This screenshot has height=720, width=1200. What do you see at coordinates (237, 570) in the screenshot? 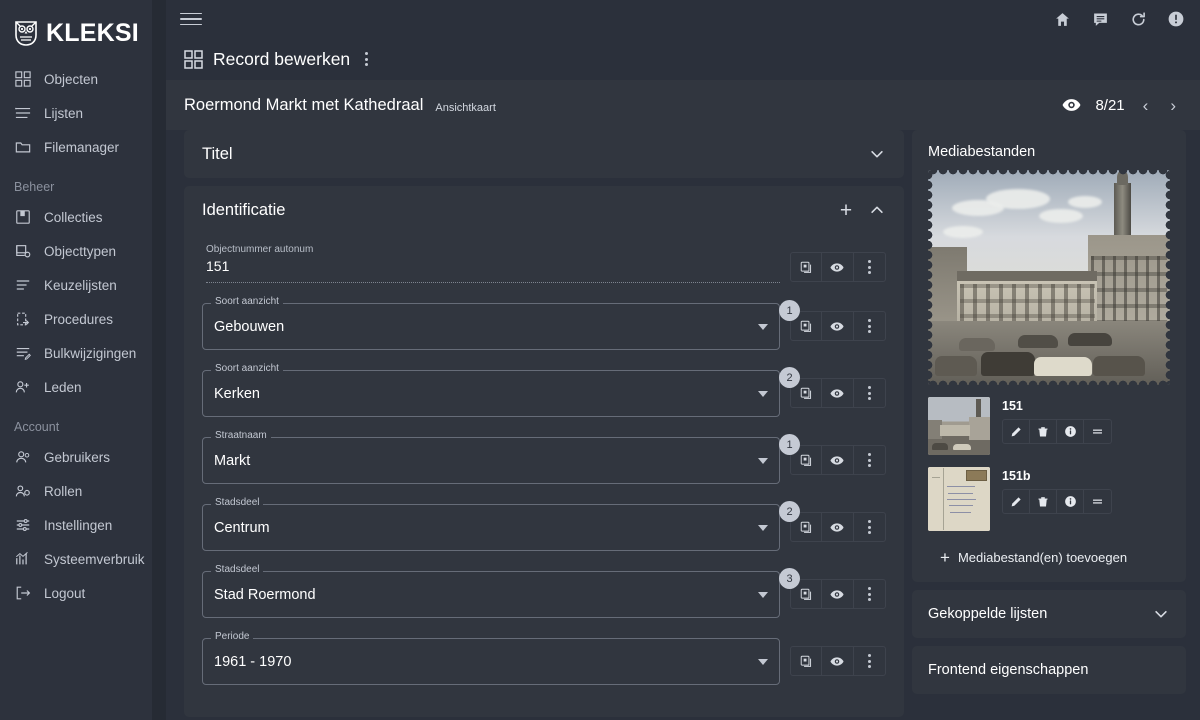
I see `field-label: Stadsdeel` at bounding box center [237, 570].